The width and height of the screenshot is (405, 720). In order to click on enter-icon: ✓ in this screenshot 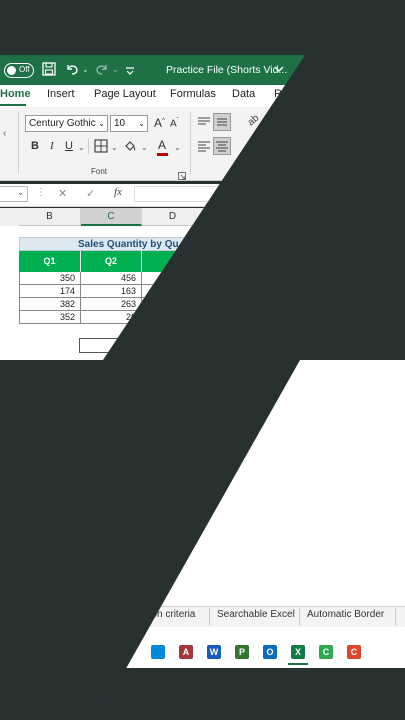, I will do `click(90, 193)`.